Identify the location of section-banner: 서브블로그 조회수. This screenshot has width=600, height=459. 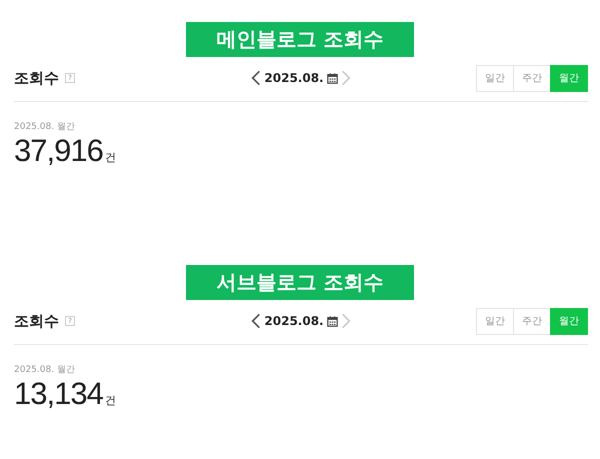
(300, 282).